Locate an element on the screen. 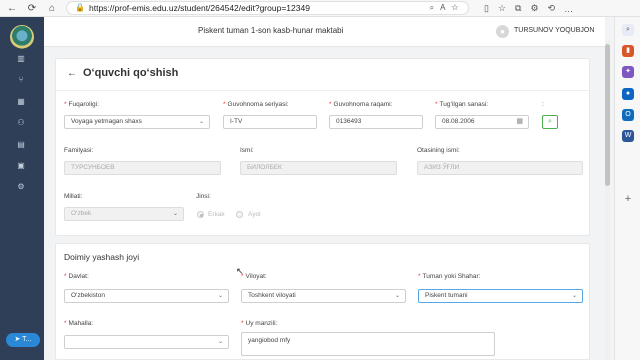  cert-number-input: 0136493 is located at coordinates (376, 122).